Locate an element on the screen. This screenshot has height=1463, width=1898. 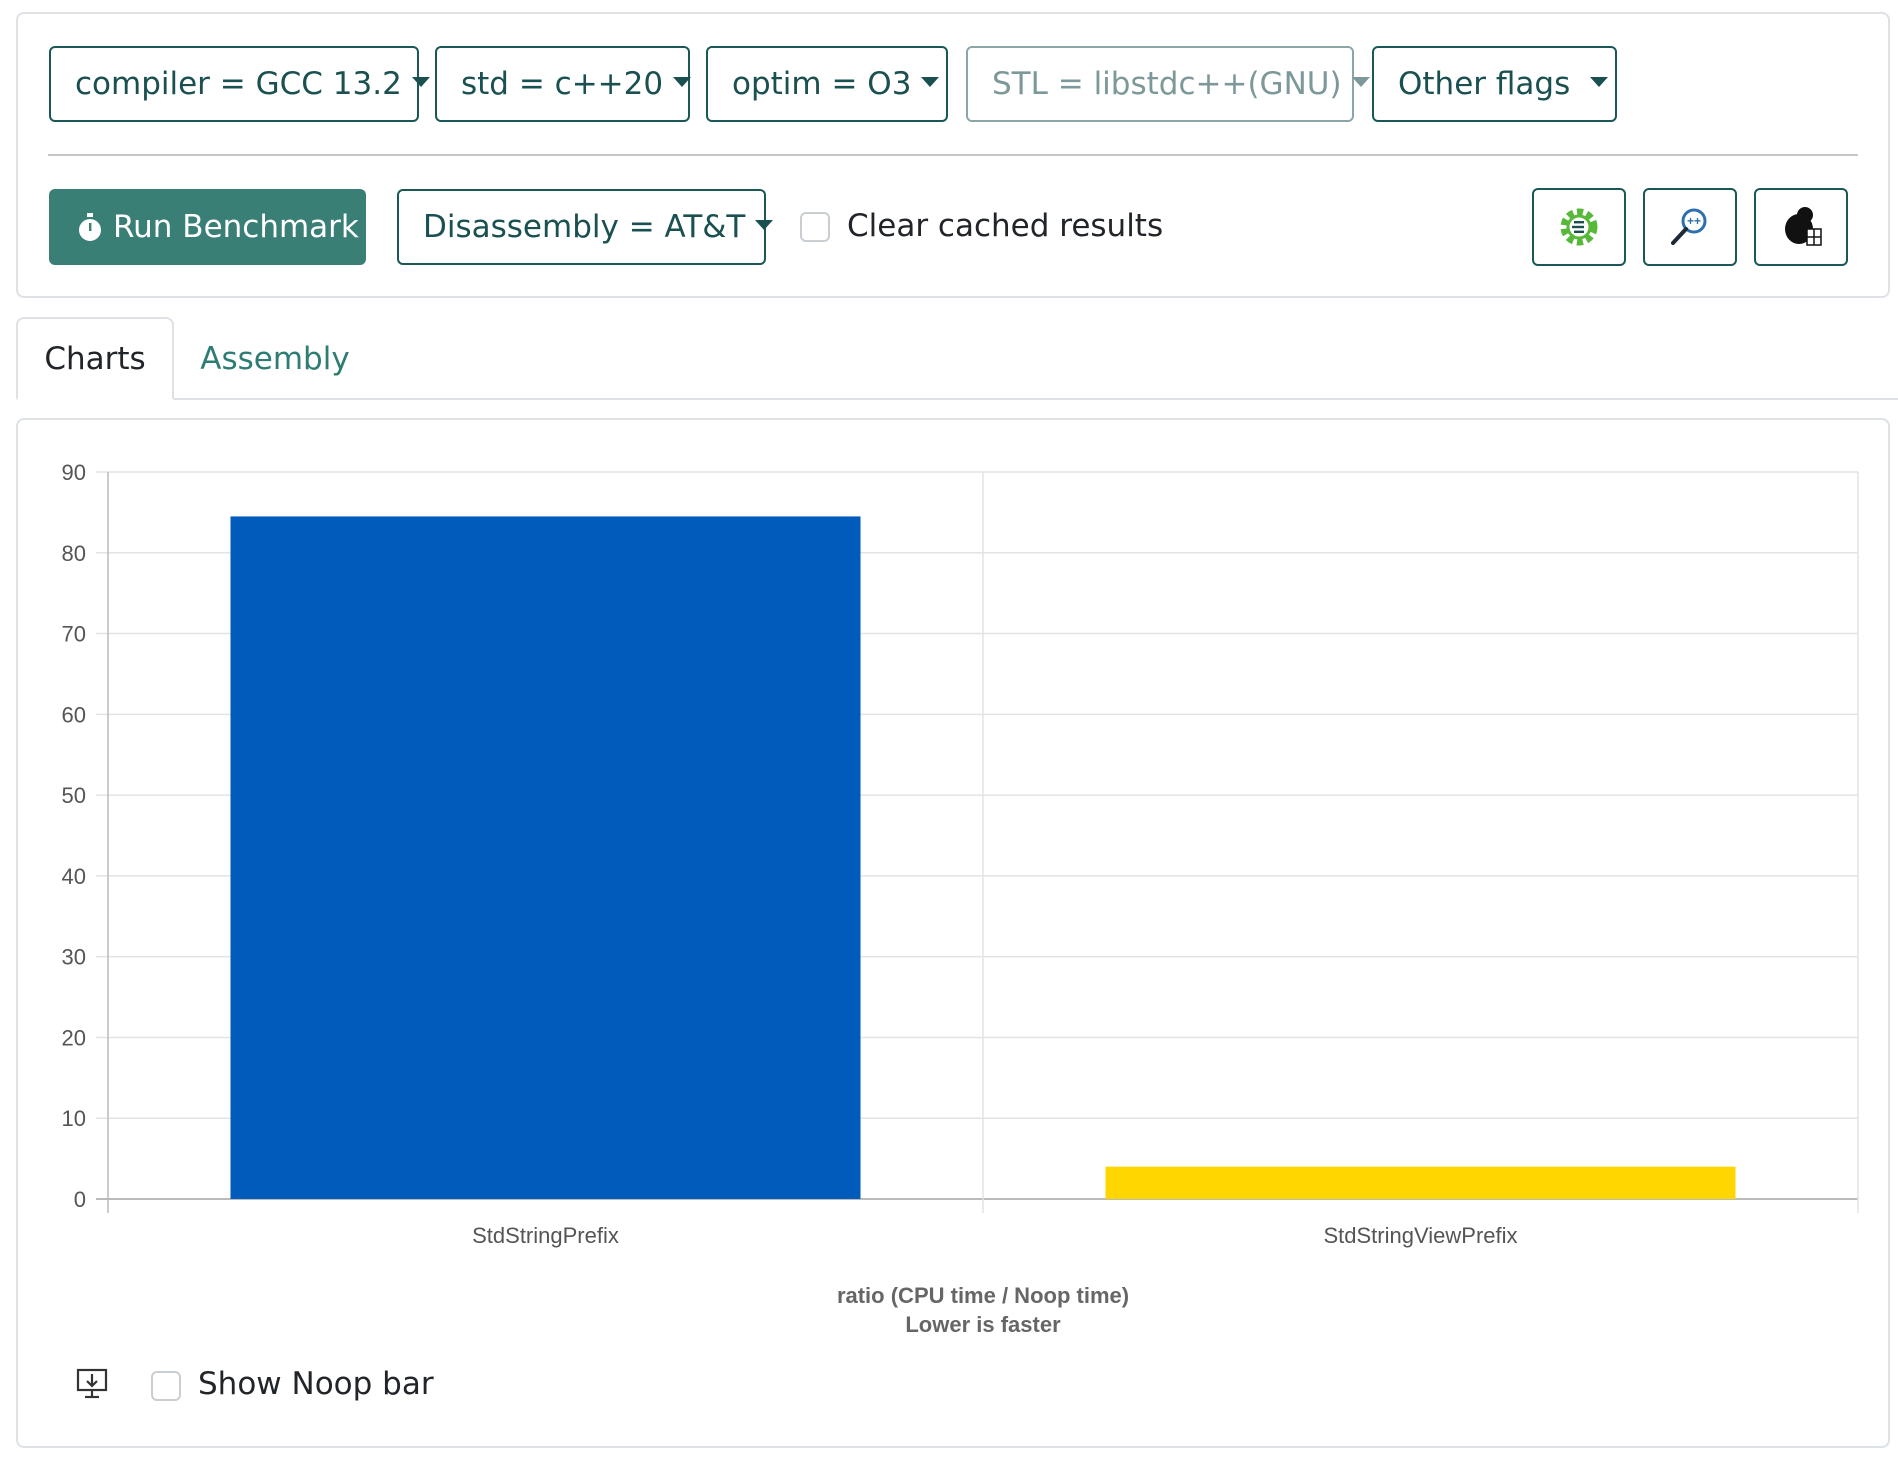
tab-assembly: Assembly is located at coordinates (275, 358).